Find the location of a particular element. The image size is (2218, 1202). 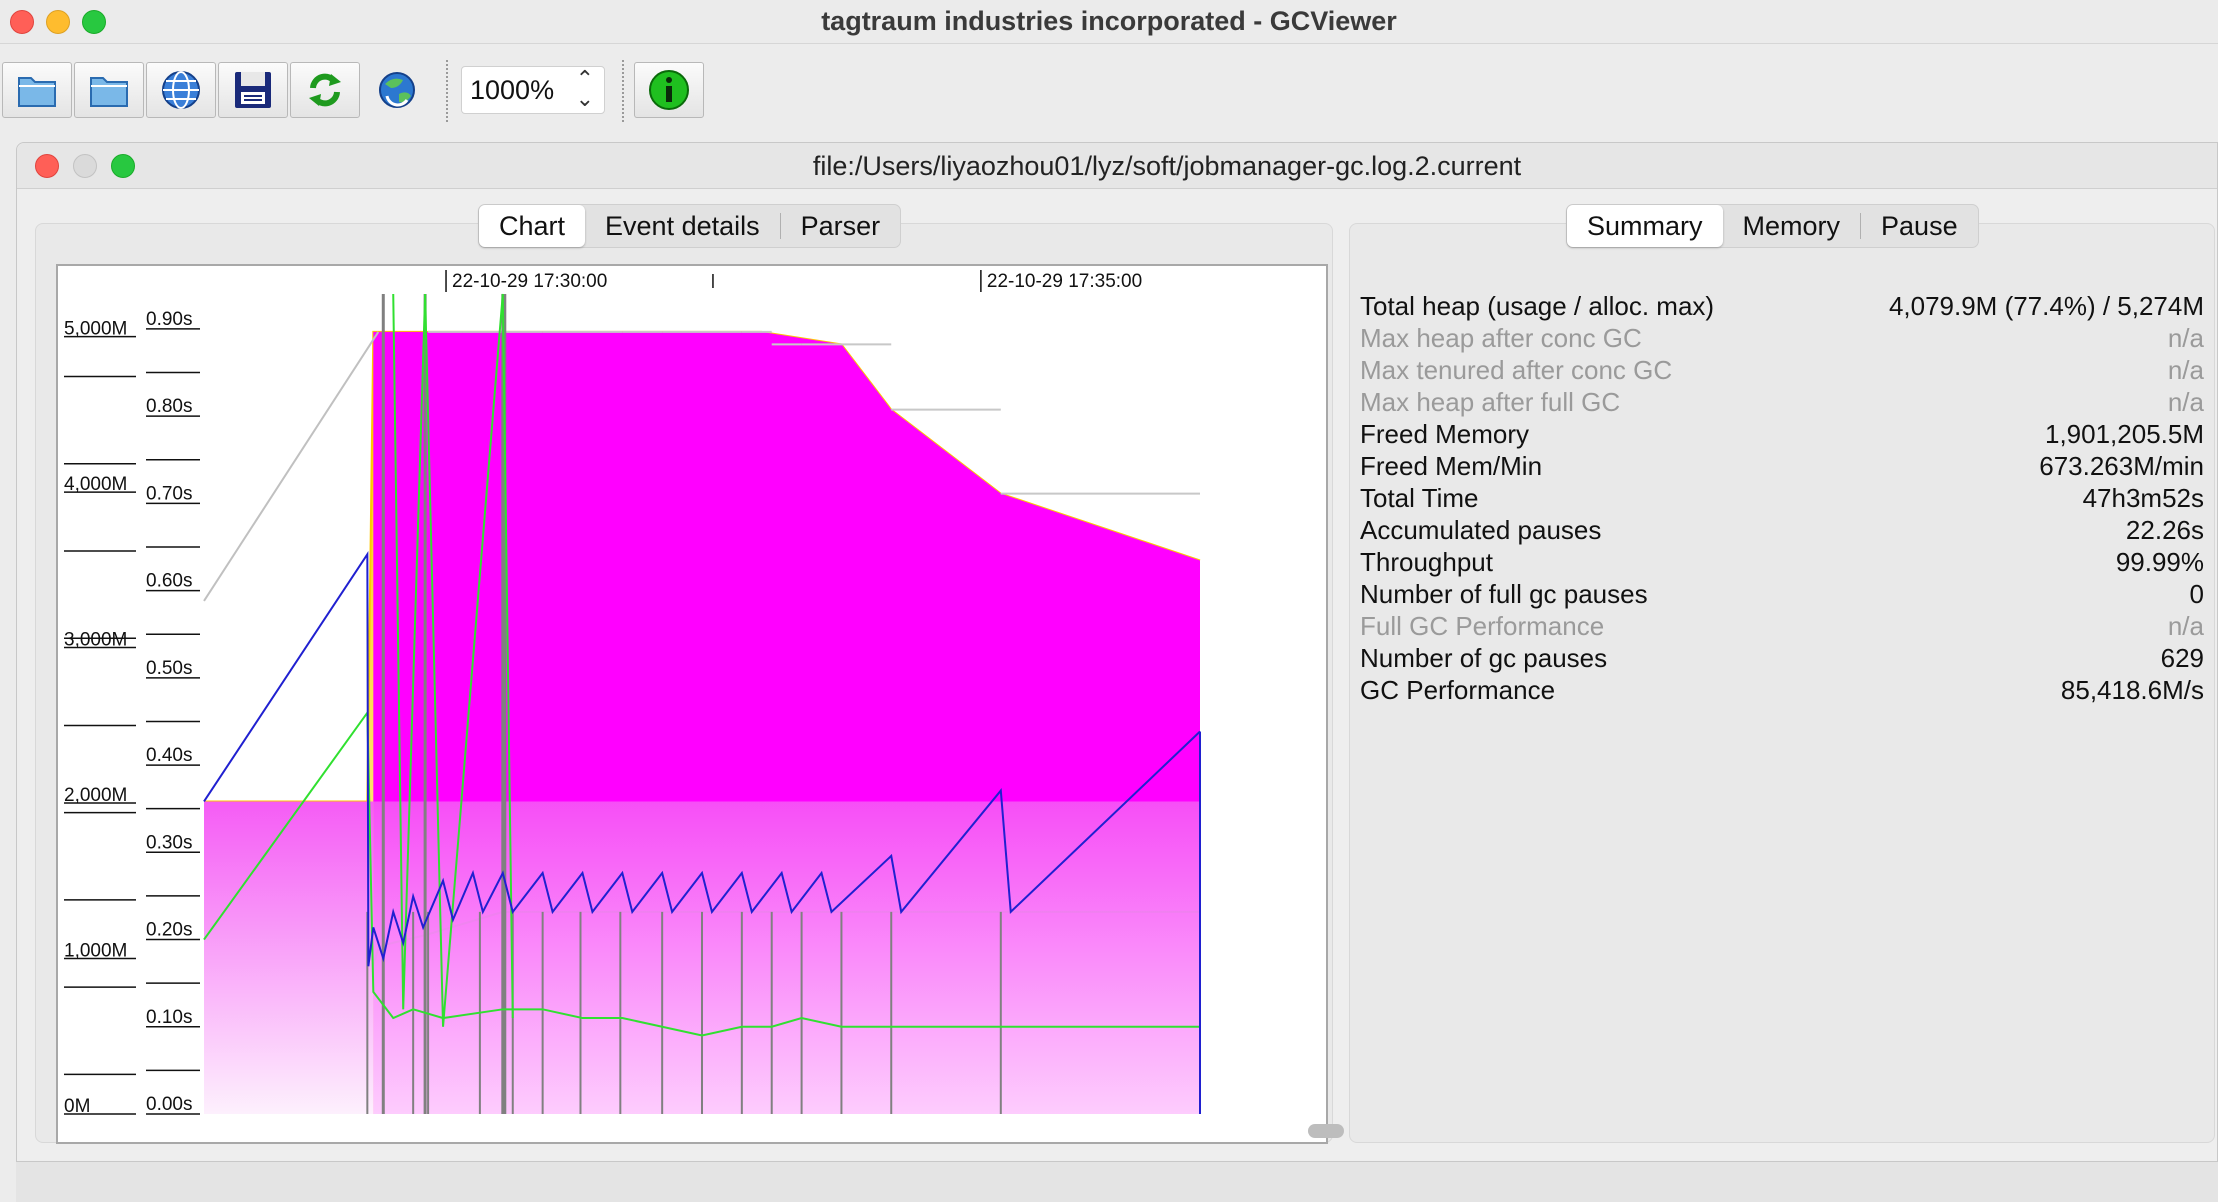

summary-row: Max tenured after conc GC n/a is located at coordinates (1782, 370).